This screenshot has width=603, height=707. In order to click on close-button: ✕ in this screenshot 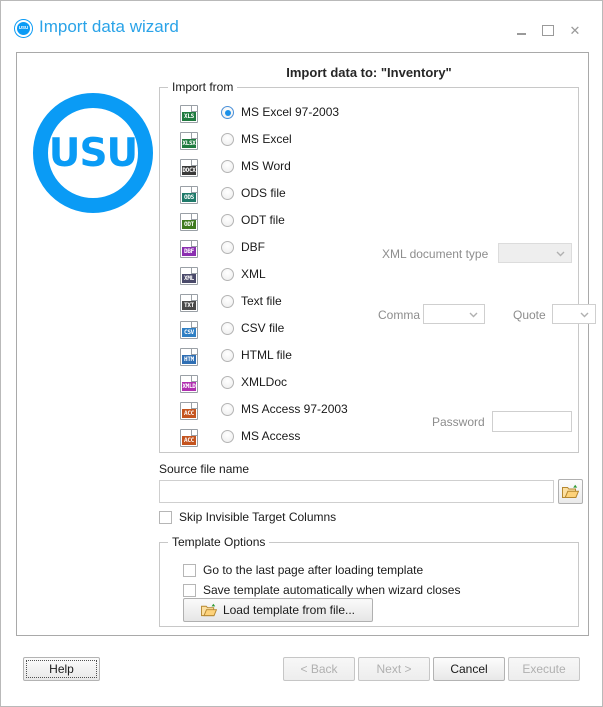, I will do `click(575, 30)`.